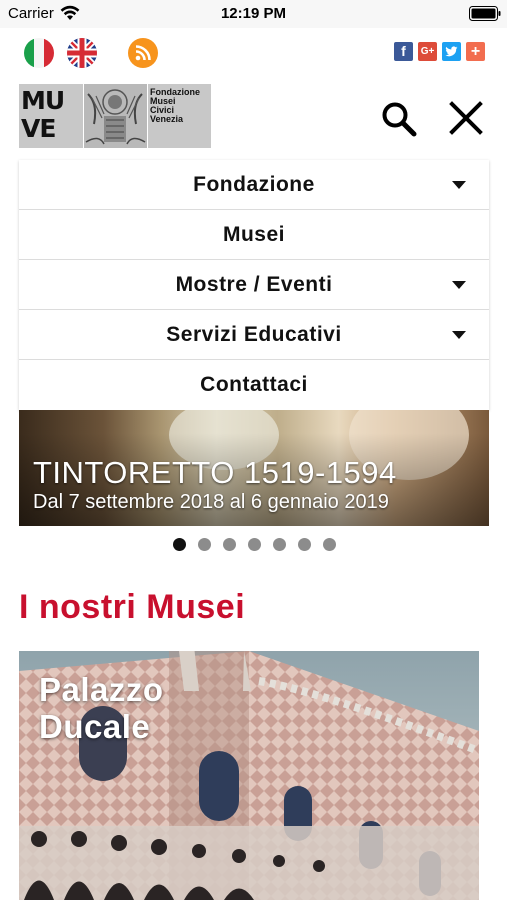 This screenshot has height=900, width=507. I want to click on muve-logo: MU VE Fondazione Musei Civici Venezia, so click(115, 116).